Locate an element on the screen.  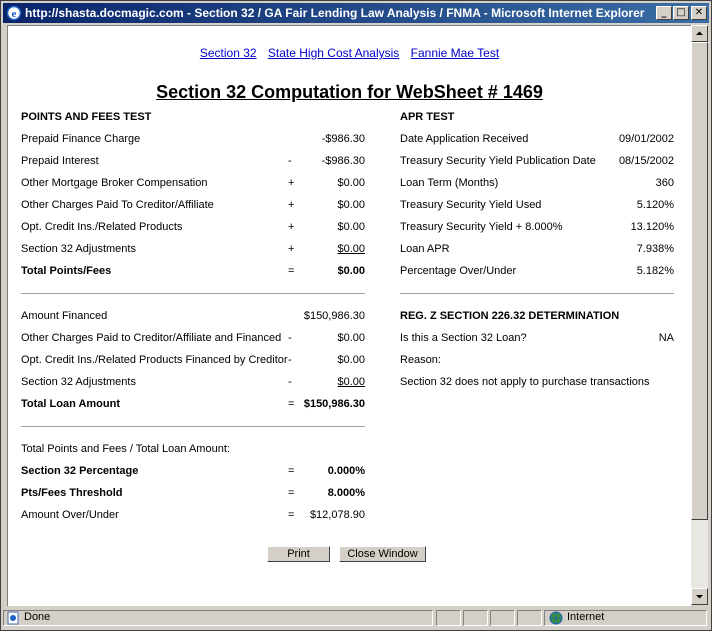
security-zone: Internet is located at coordinates (625, 618).